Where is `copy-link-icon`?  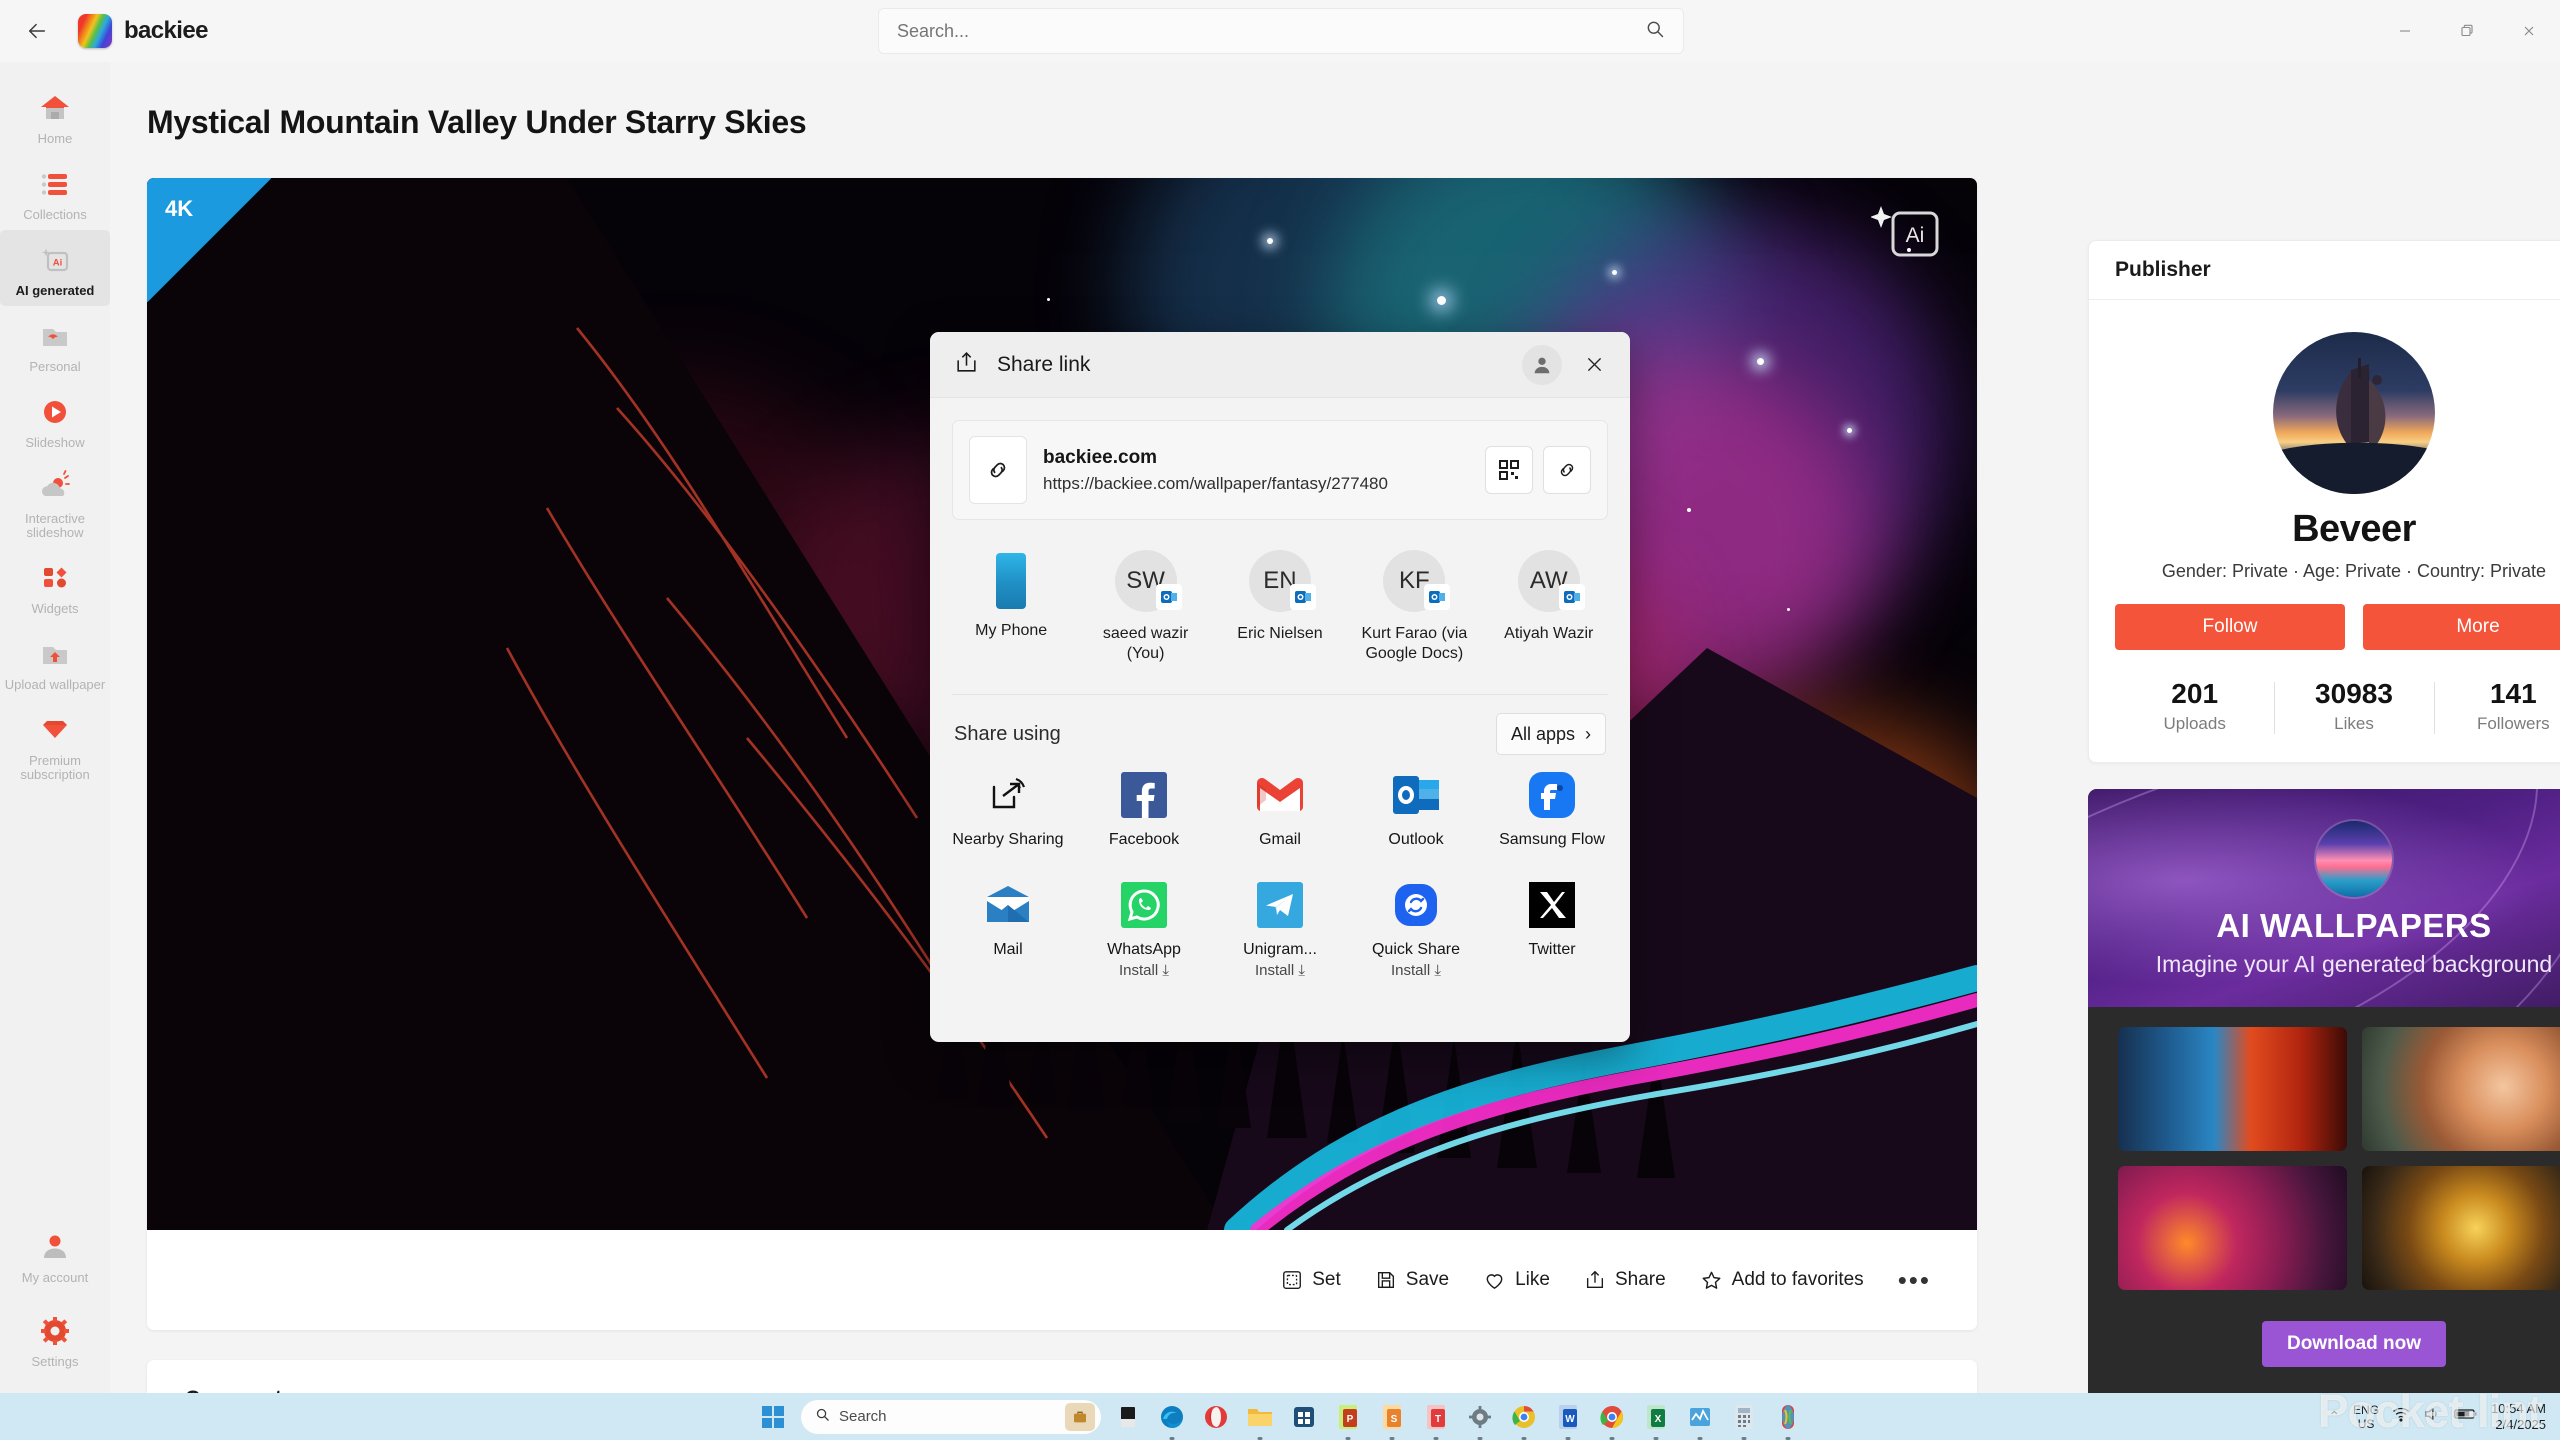
copy-link-icon is located at coordinates (1567, 470).